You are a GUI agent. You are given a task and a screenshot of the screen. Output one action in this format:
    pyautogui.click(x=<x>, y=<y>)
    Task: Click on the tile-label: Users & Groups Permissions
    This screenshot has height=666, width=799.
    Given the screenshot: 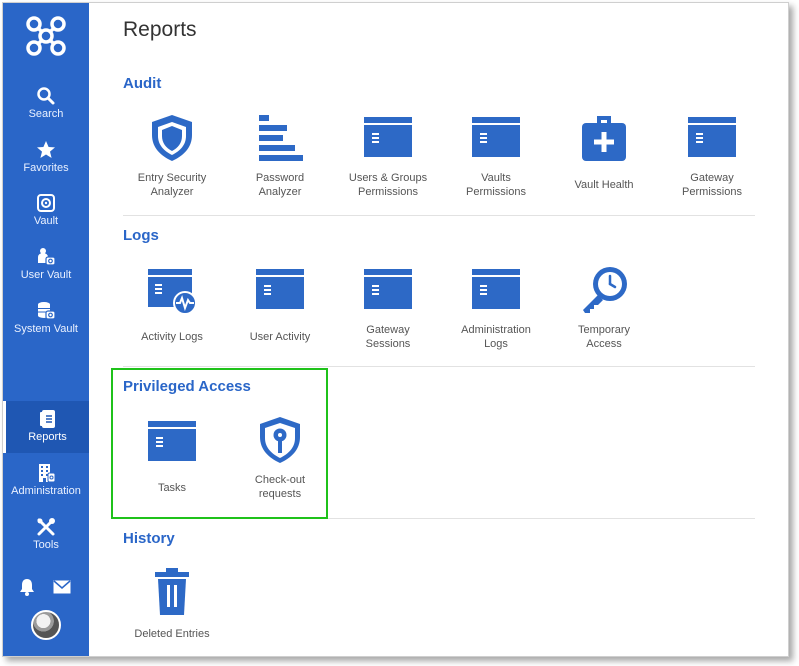 What is the action you would take?
    pyautogui.click(x=388, y=185)
    